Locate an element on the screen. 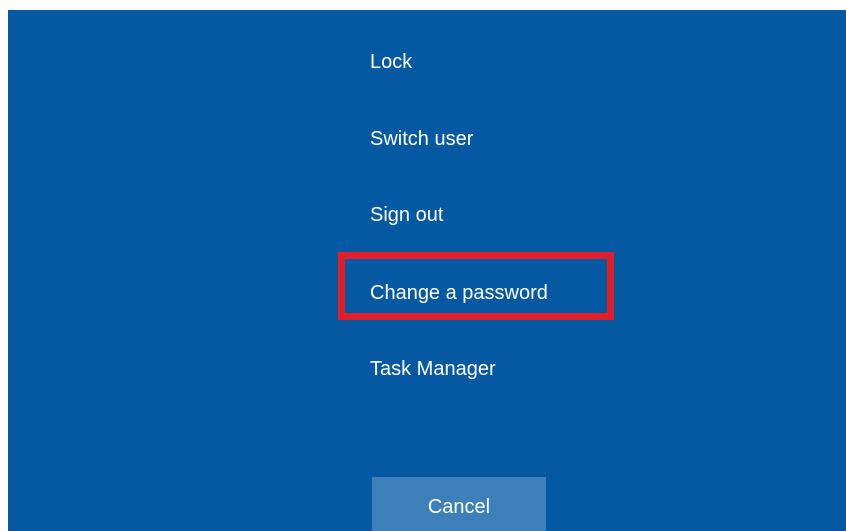 This screenshot has height=531, width=846. task-manager-option: Task Manager is located at coordinates (433, 369).